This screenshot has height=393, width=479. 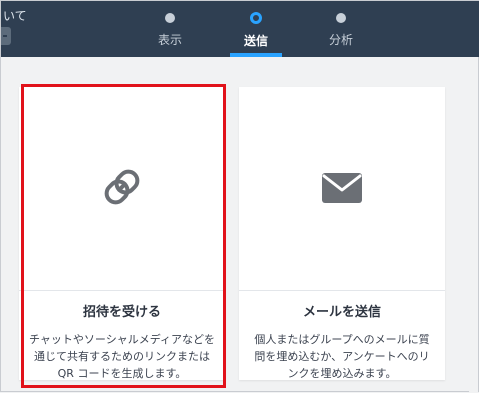 What do you see at coordinates (473, 225) in the screenshot?
I see `right-edge-strip` at bounding box center [473, 225].